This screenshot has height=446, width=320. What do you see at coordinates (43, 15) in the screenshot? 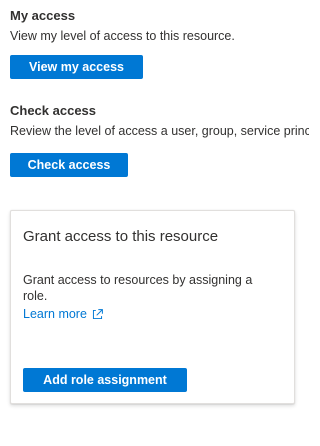
I see `my-access-title: My access` at bounding box center [43, 15].